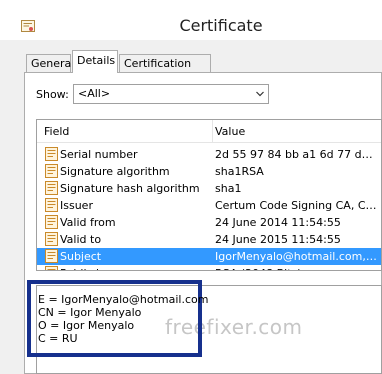 The image size is (382, 374). I want to click on detail-line: O = Igor Menyalo, so click(86, 325).